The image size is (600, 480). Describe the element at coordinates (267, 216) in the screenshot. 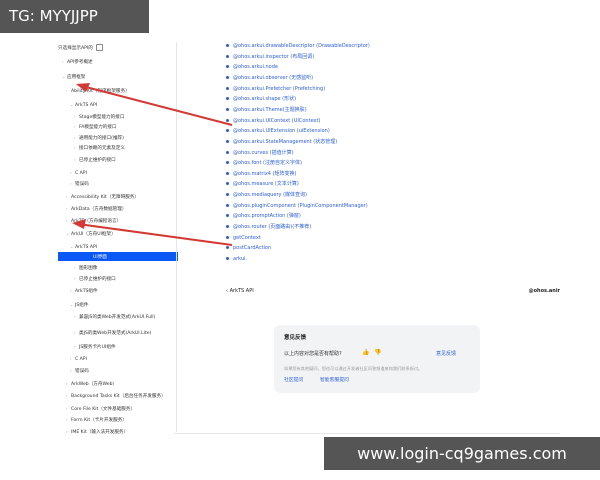

I see `api-link-text: @ohos.promptAction (弹窗)` at that location.